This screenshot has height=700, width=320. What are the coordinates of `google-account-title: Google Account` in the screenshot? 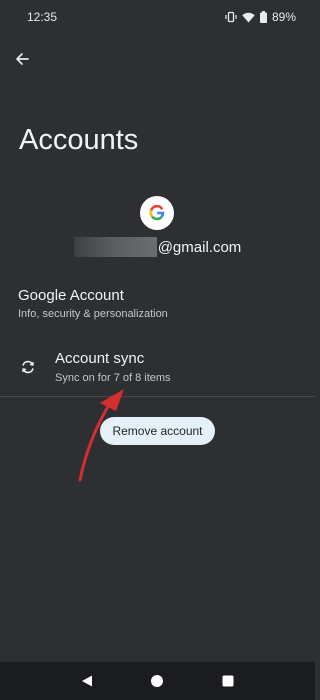 It's located at (71, 295).